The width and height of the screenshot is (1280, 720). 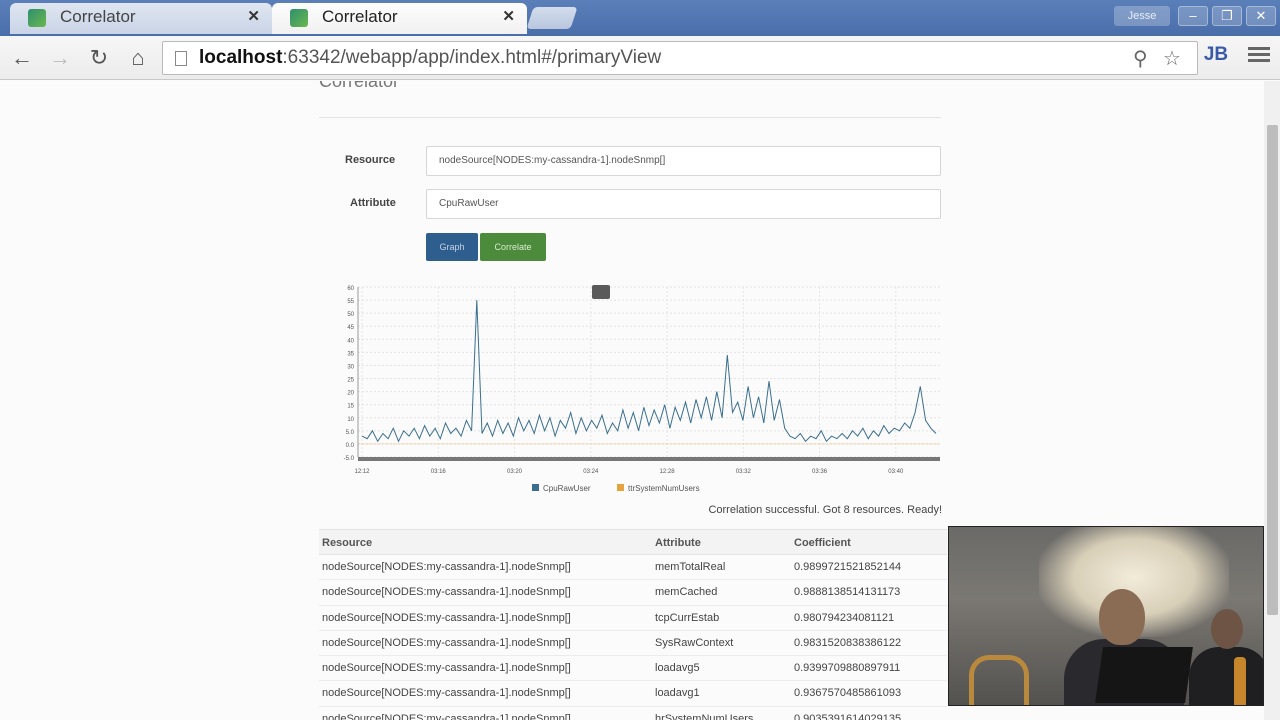 I want to click on x-tick-label: 03:16, so click(x=439, y=472).